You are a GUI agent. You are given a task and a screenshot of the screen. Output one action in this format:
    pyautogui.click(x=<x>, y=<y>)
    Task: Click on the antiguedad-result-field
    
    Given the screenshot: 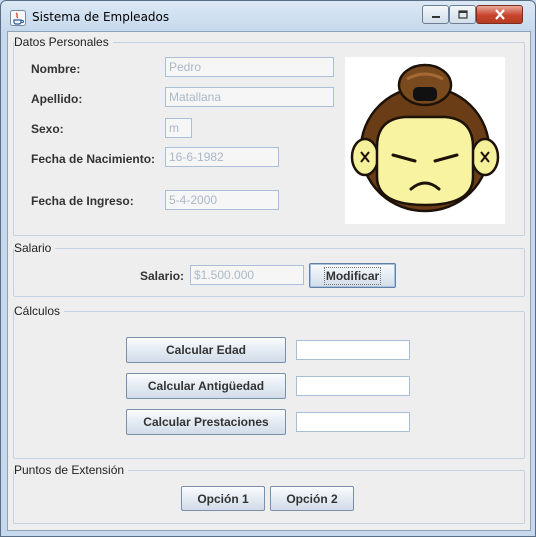 What is the action you would take?
    pyautogui.click(x=353, y=386)
    